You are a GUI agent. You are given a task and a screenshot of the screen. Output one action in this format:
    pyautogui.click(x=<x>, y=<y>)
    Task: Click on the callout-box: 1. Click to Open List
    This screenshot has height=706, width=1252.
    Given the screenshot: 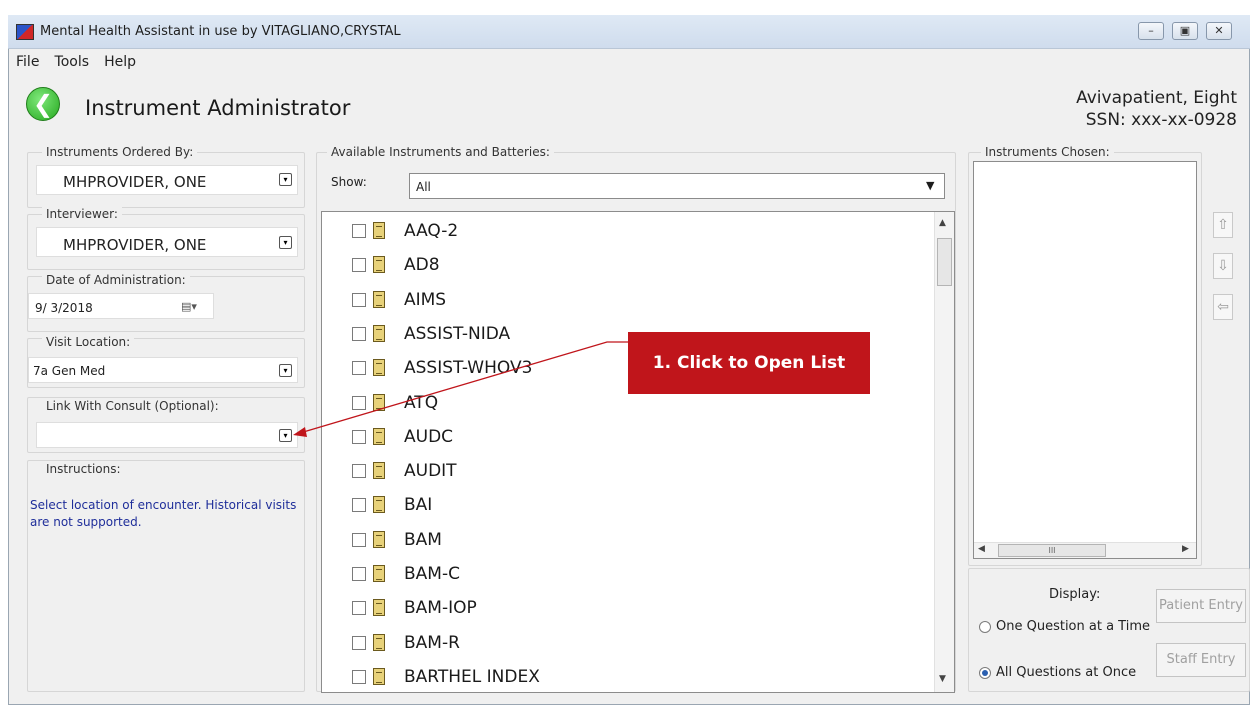 What is the action you would take?
    pyautogui.click(x=749, y=363)
    